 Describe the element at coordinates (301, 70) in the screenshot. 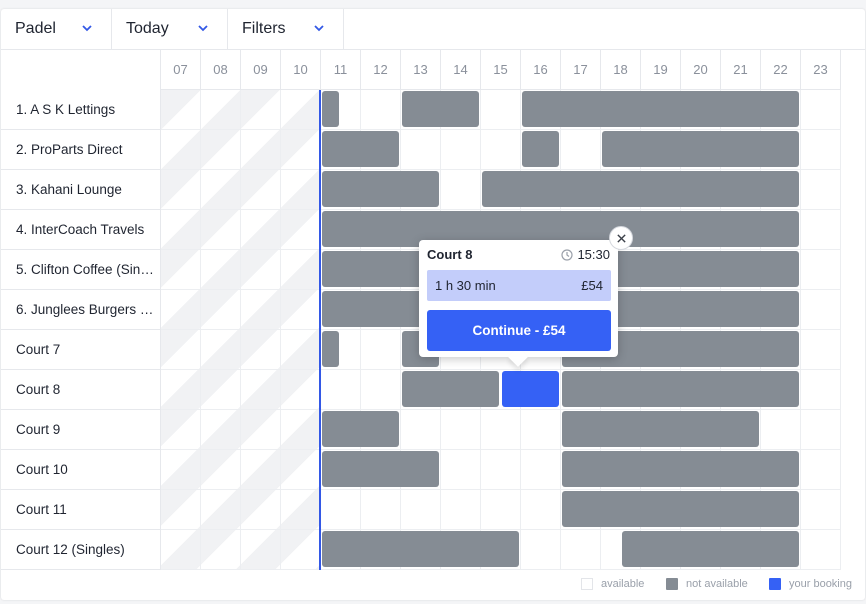

I see `hour-header: 10` at that location.